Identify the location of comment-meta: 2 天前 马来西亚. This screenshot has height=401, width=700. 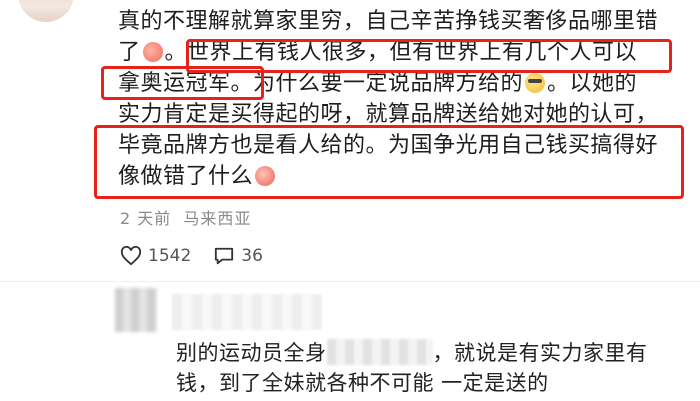
(185, 217).